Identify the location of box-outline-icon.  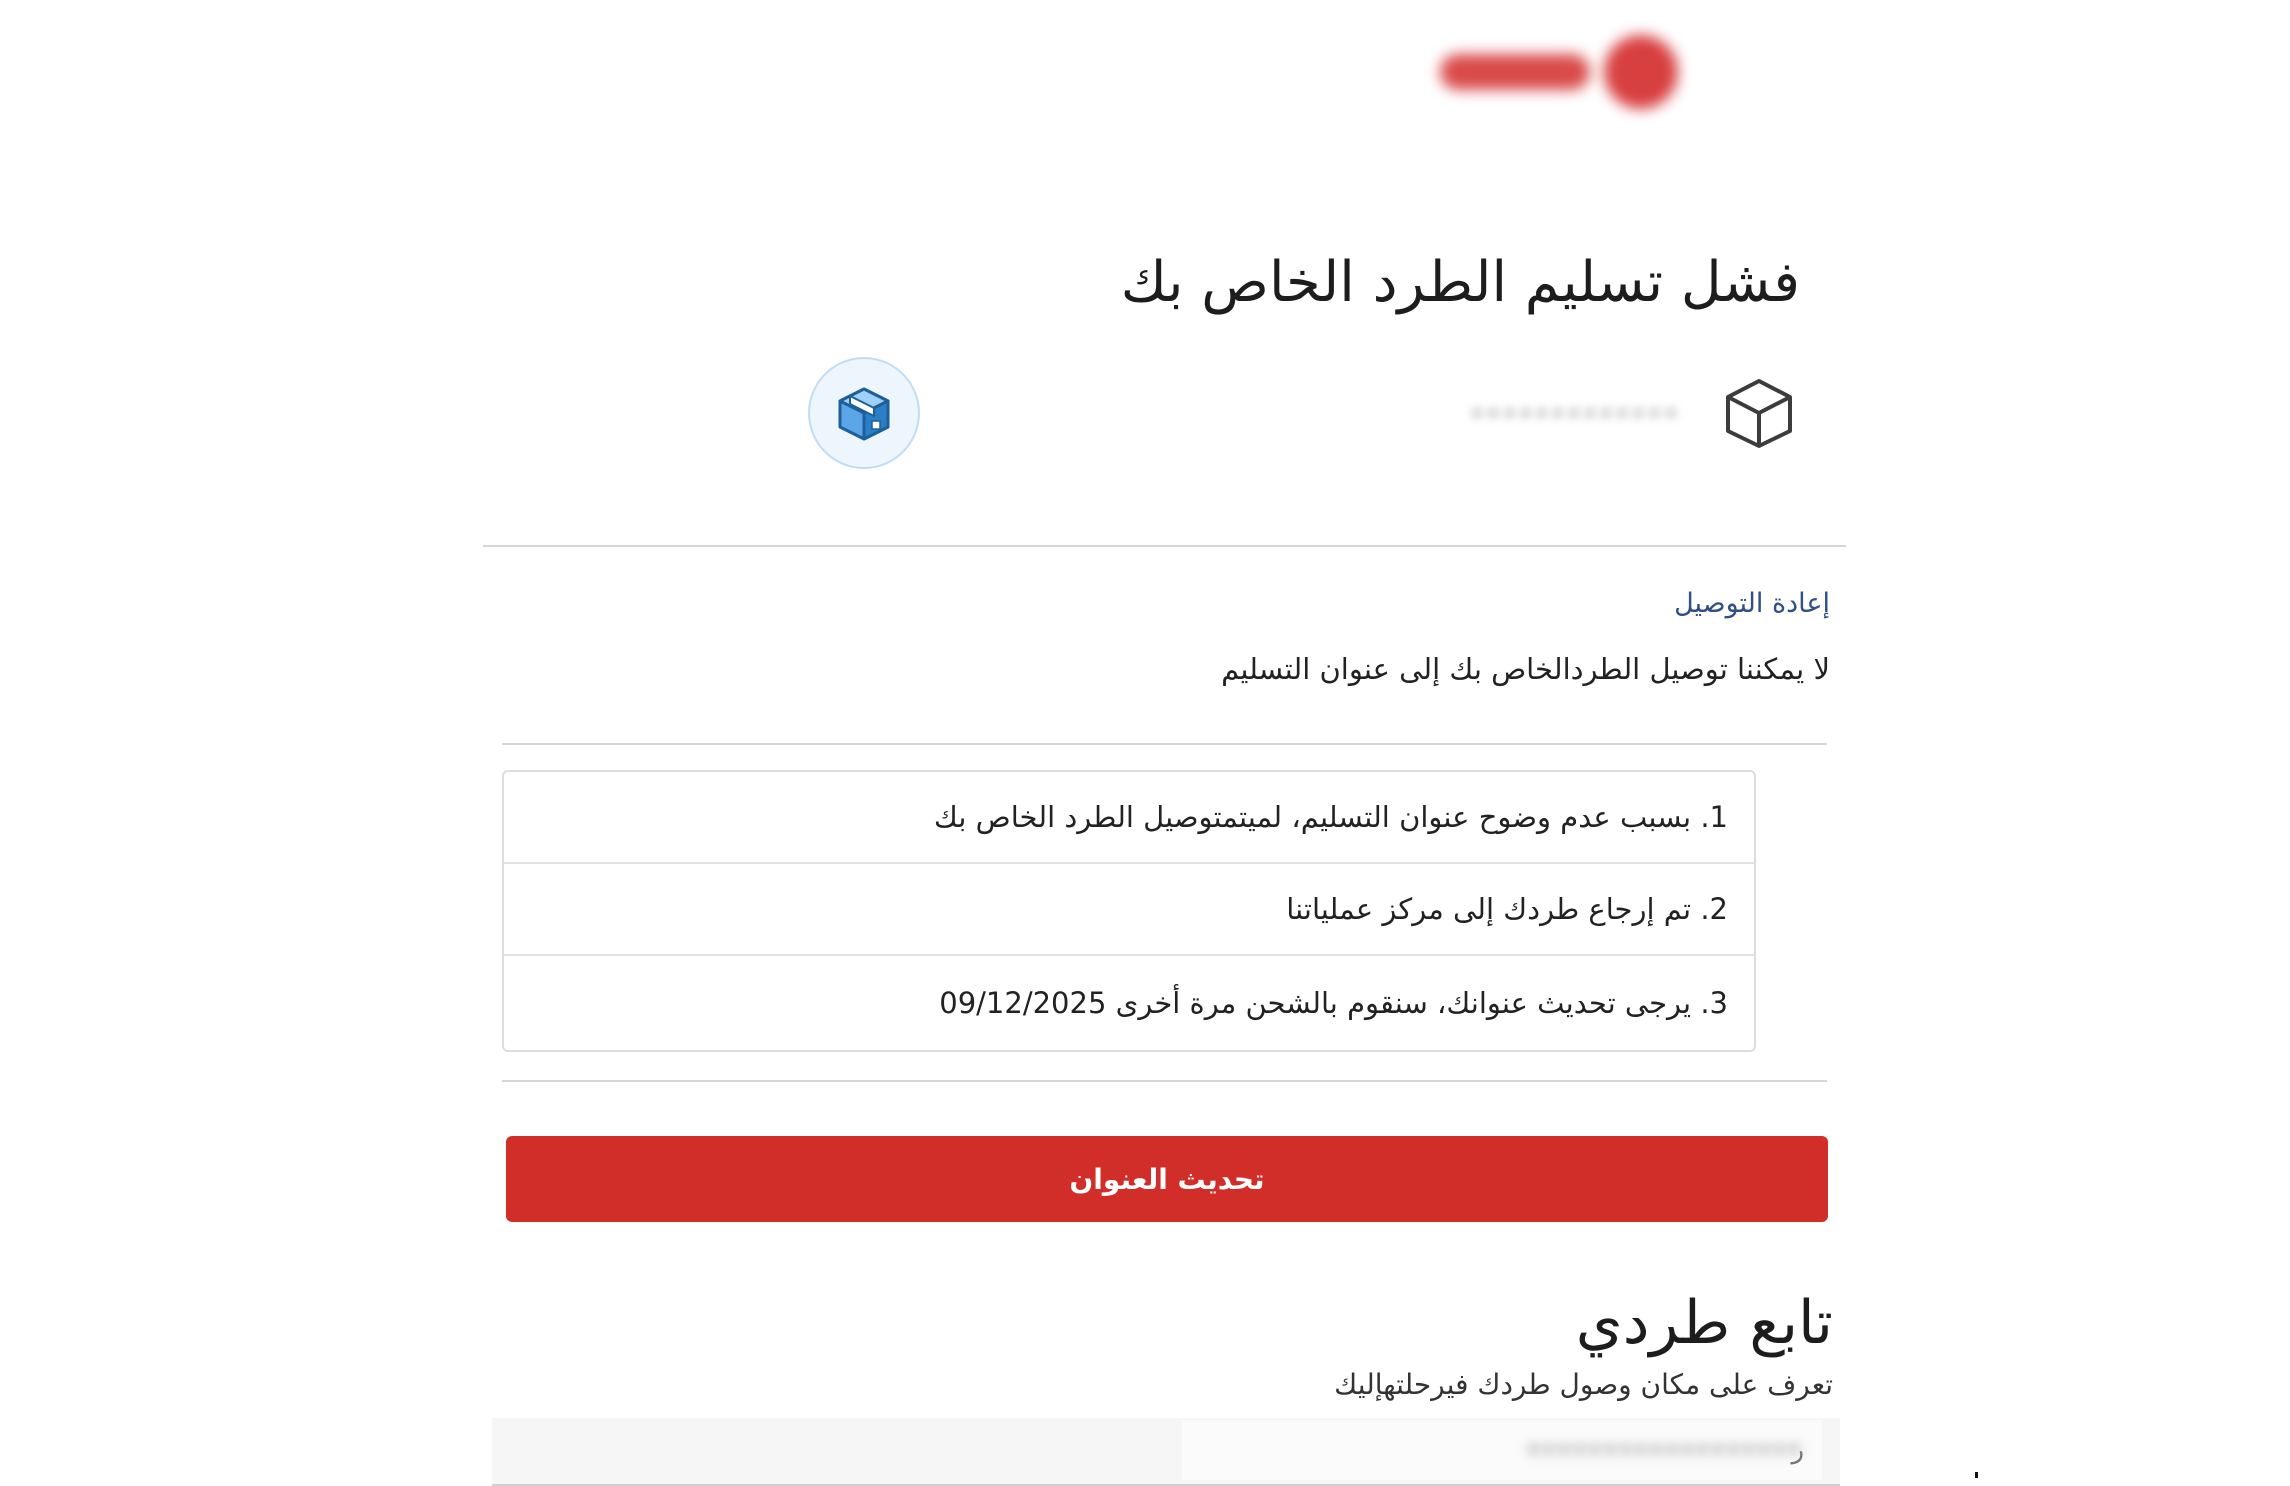
(1759, 413).